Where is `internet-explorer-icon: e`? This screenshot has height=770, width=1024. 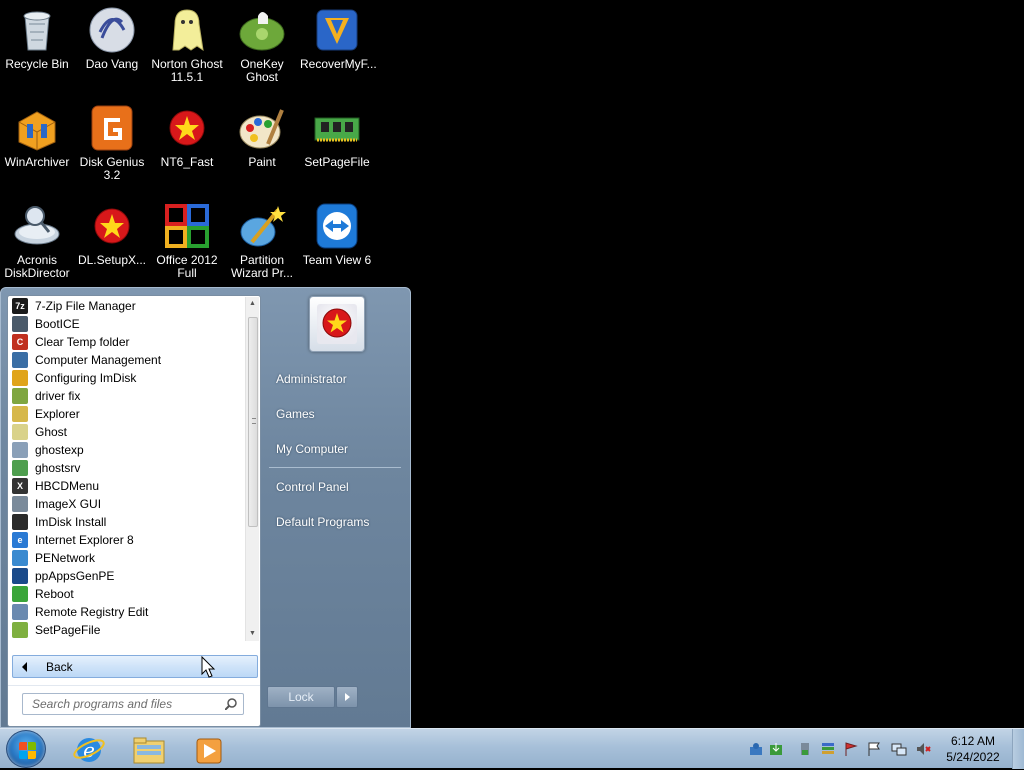 internet-explorer-icon: e is located at coordinates (89, 750).